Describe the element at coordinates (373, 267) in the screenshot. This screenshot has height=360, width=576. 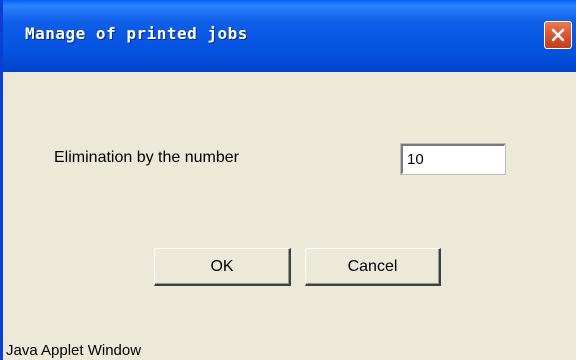
I see `cancel-button: Cancel` at that location.